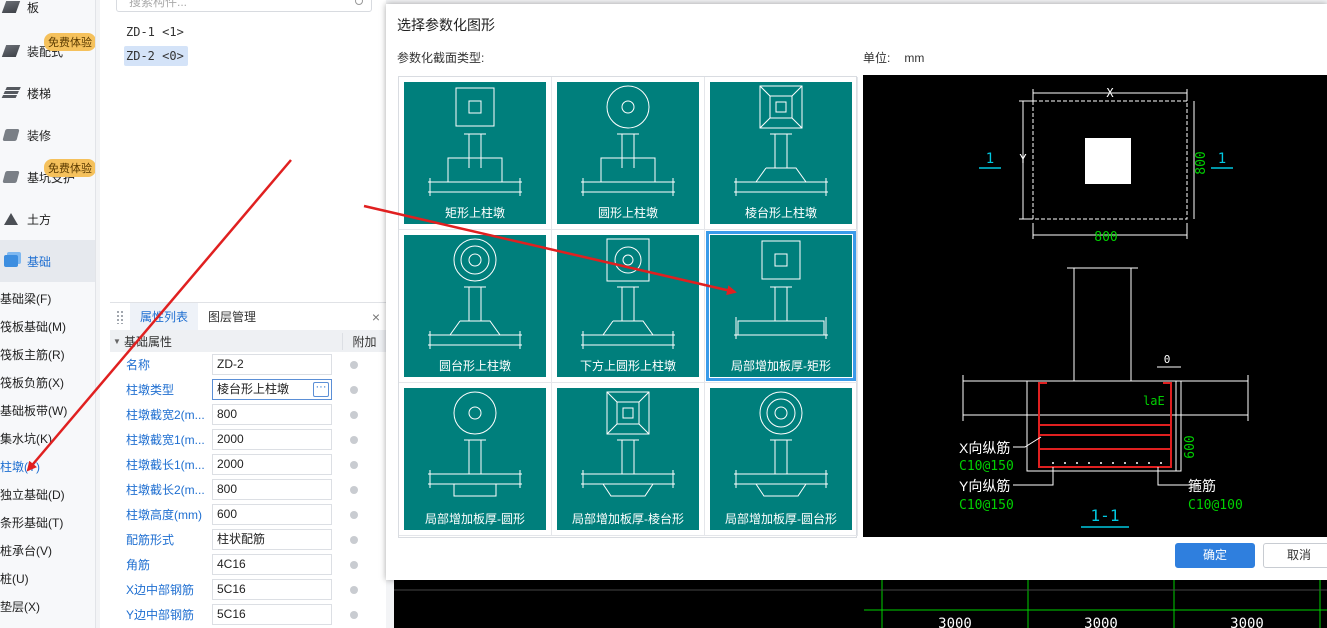  Describe the element at coordinates (33, 439) in the screenshot. I see `nav-sub-item: 集水坑(K)` at that location.